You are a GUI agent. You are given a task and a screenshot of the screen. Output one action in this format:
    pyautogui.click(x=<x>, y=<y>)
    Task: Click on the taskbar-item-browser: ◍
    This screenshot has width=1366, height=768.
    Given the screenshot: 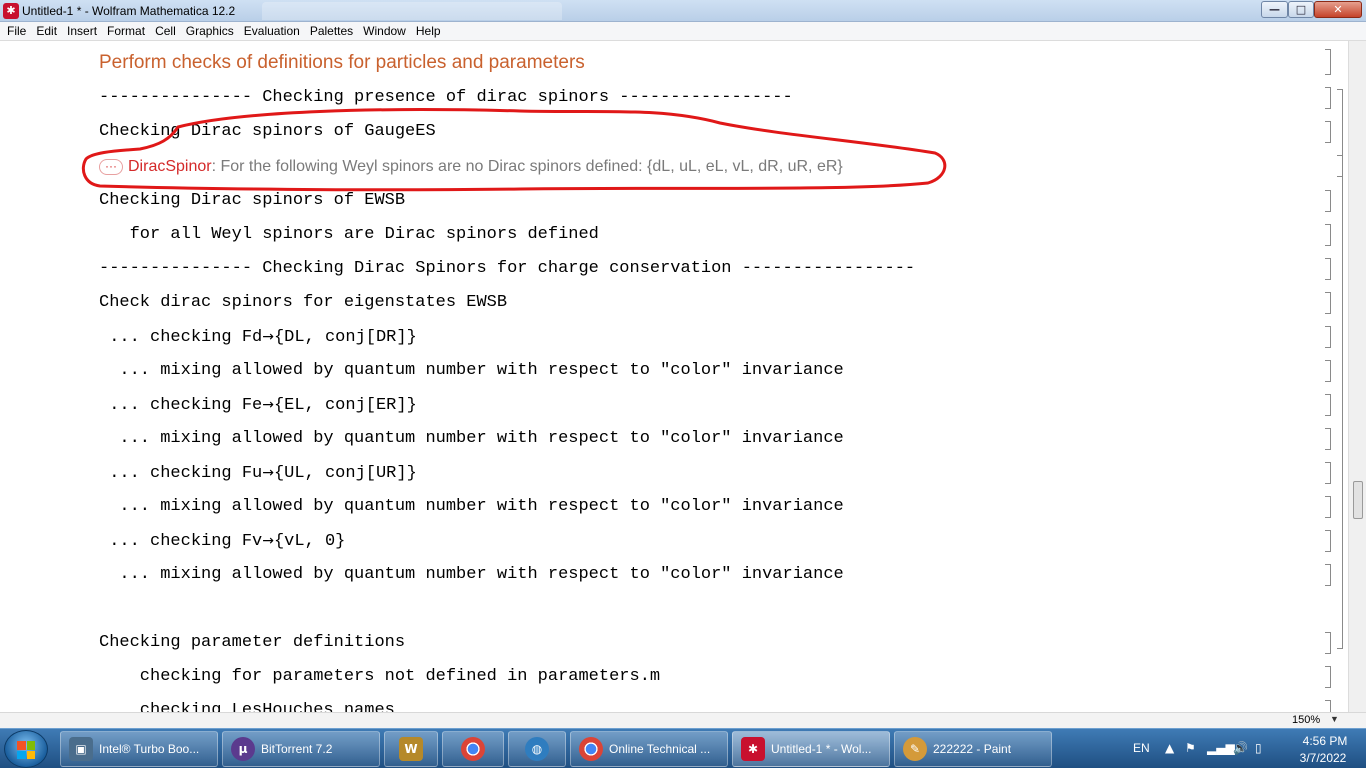 What is the action you would take?
    pyautogui.click(x=537, y=749)
    